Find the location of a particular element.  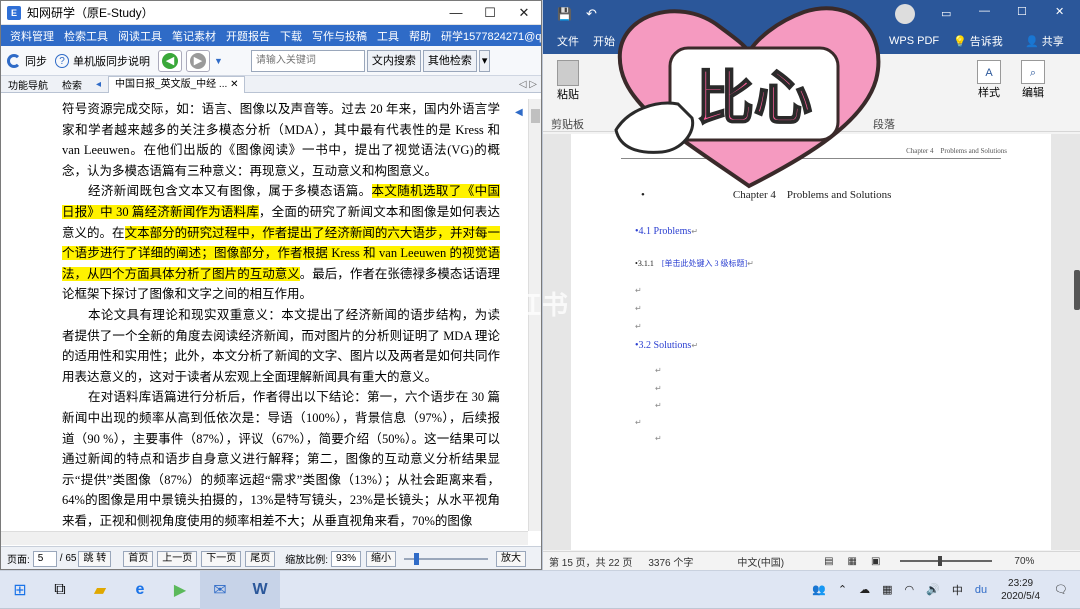

menu-item: 帮助 is located at coordinates (420, 36).